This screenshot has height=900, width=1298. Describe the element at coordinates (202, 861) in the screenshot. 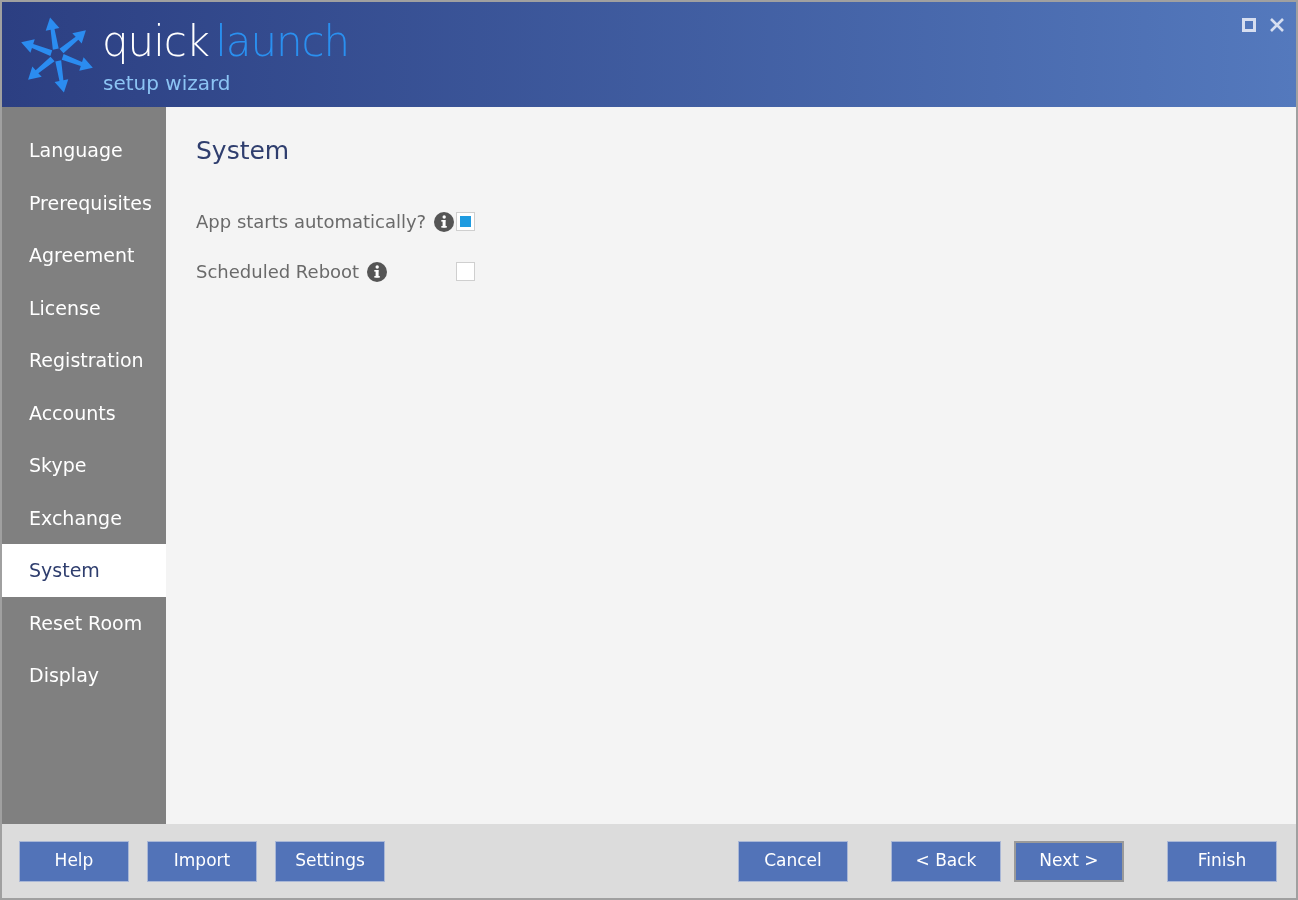

I see `footer-button: Import` at that location.